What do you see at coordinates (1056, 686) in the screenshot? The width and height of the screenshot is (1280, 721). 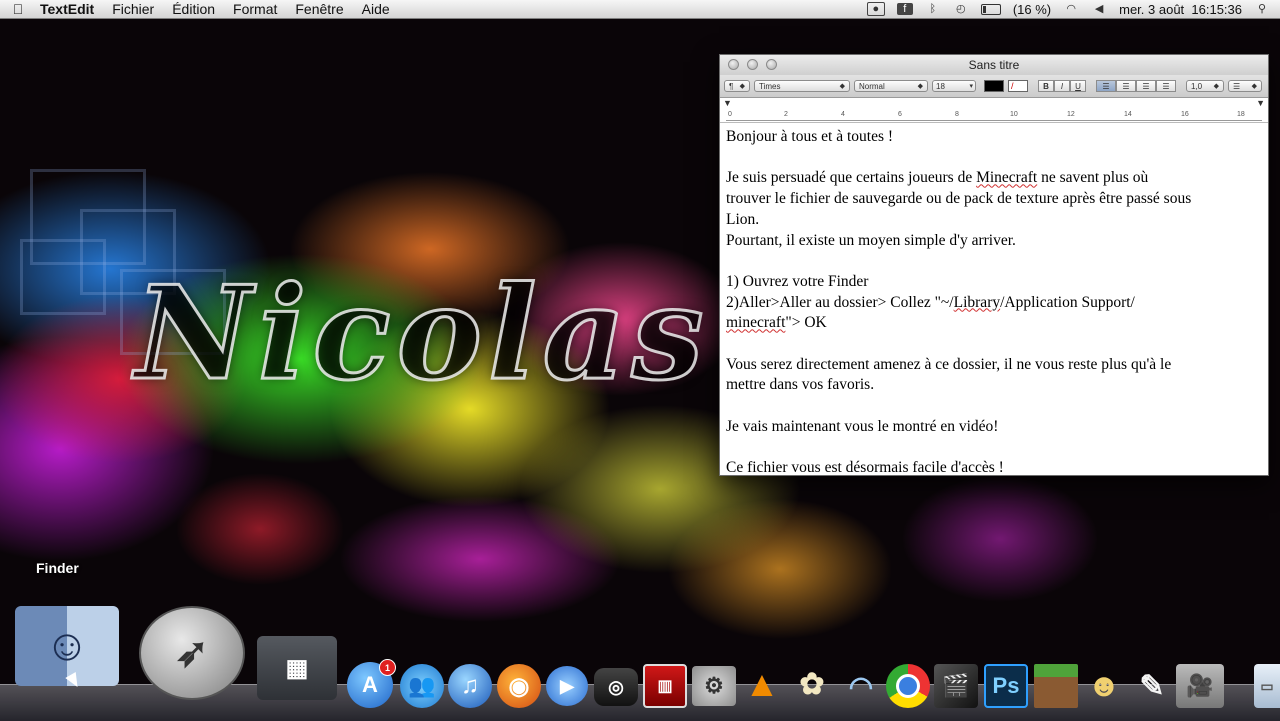 I see `dock-minecraft` at bounding box center [1056, 686].